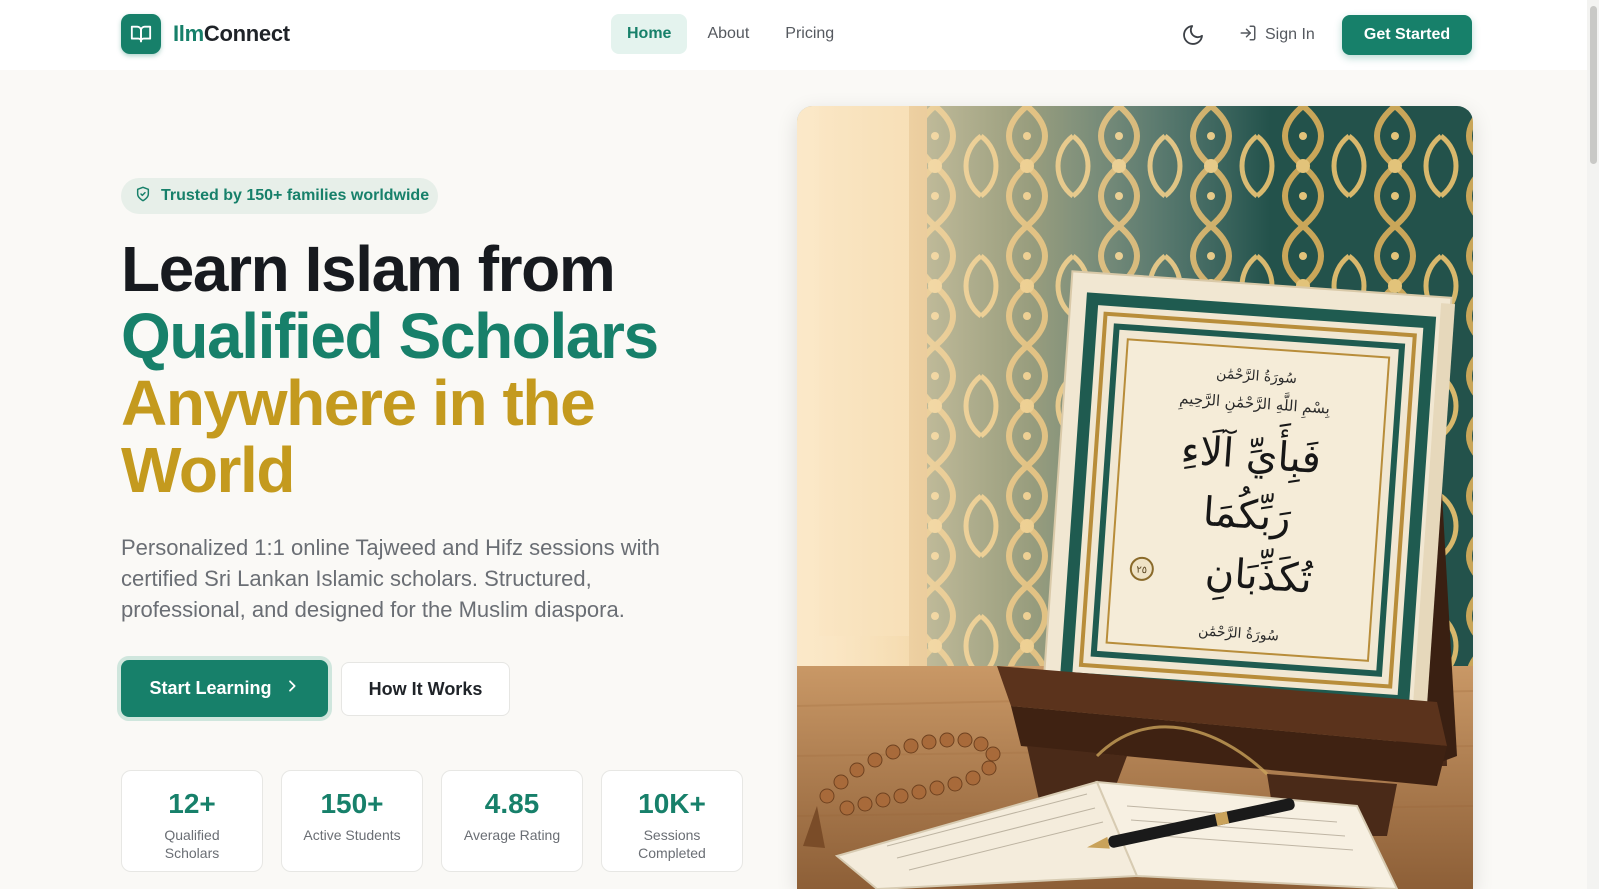  Describe the element at coordinates (188, 33) in the screenshot. I see `brand-name-part1: Ilm` at that location.